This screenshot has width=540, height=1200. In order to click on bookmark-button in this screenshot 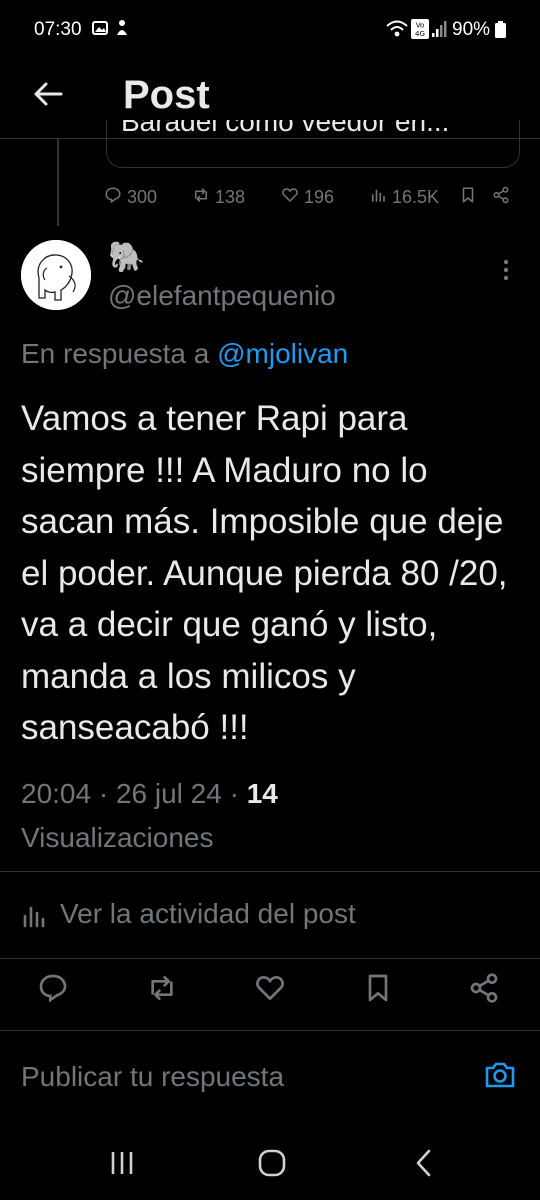, I will do `click(378, 990)`.